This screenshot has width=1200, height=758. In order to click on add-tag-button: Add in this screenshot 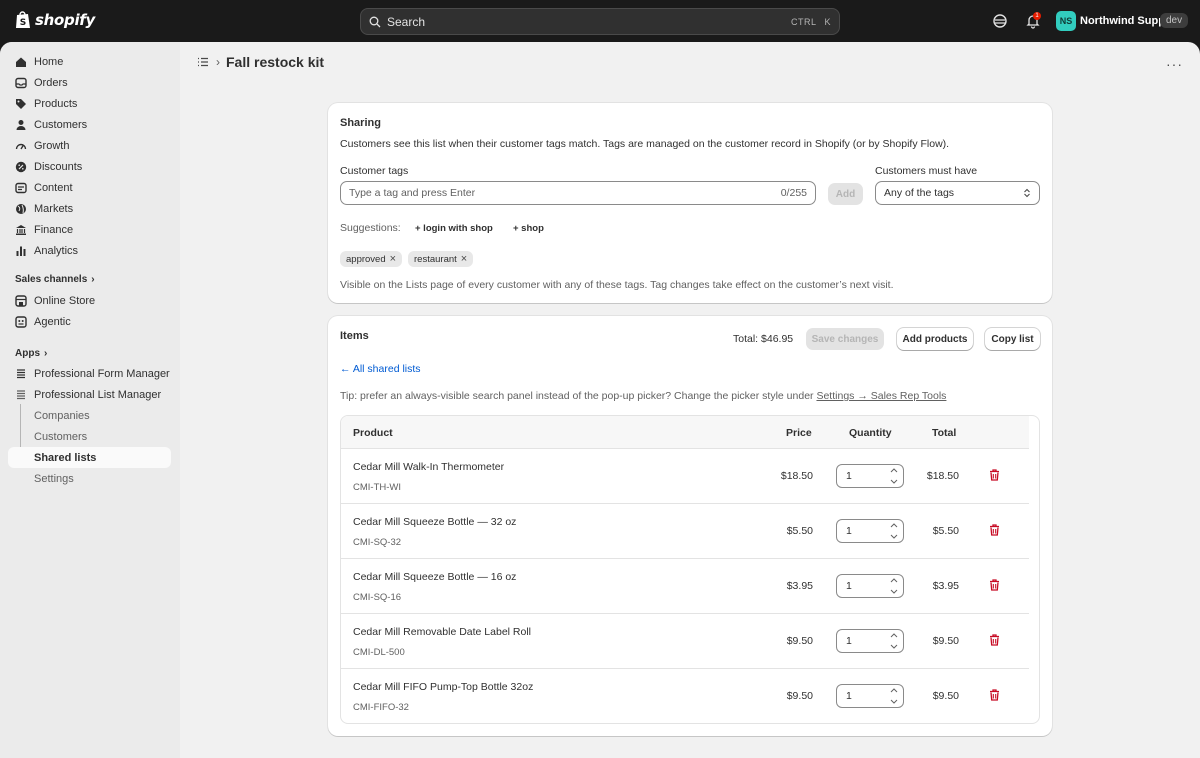, I will do `click(845, 194)`.